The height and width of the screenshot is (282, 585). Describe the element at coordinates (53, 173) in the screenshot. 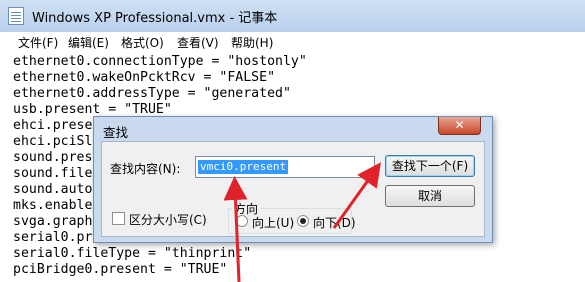

I see `editor-line: sound.file` at that location.